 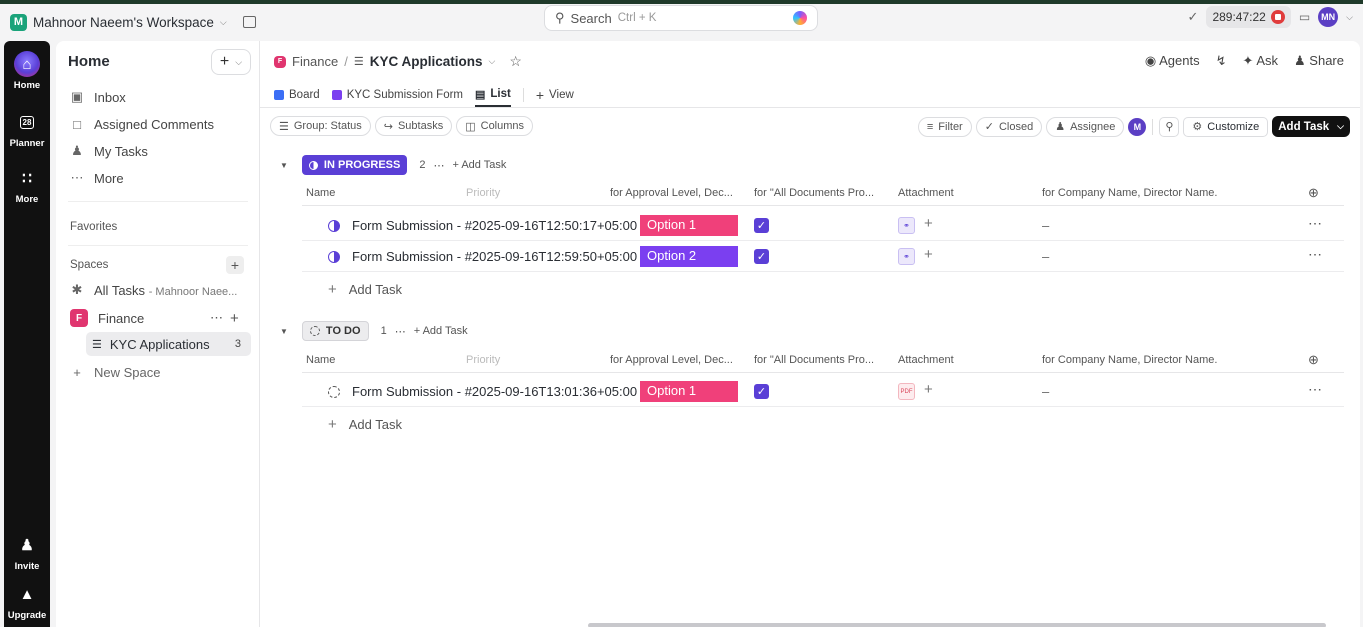 I want to click on video-icon: ▭, so click(x=1304, y=17).